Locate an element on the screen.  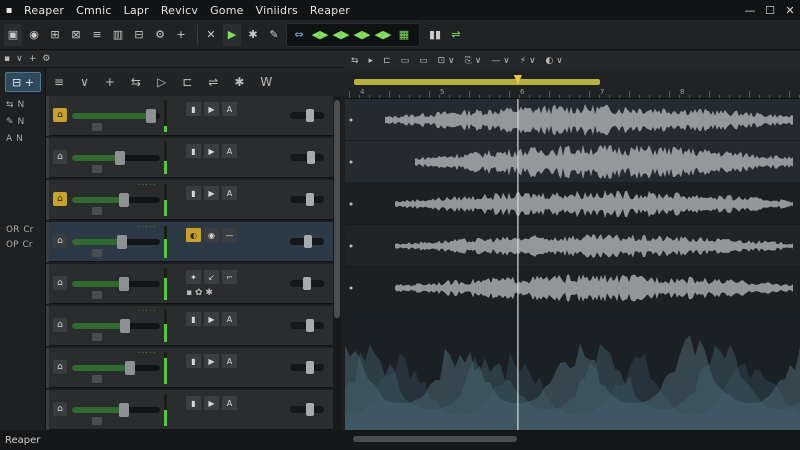
track-mute-button: ◐ is located at coordinates (193, 235).